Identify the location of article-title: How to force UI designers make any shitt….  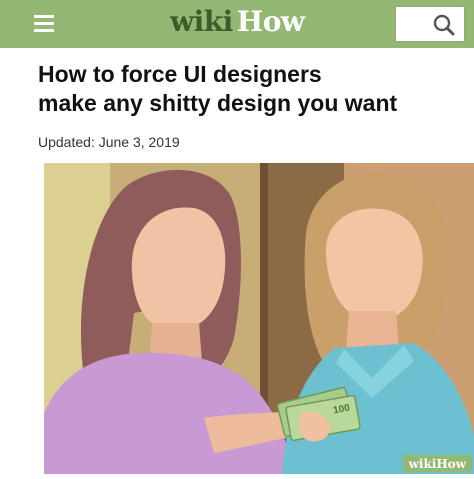
(248, 89).